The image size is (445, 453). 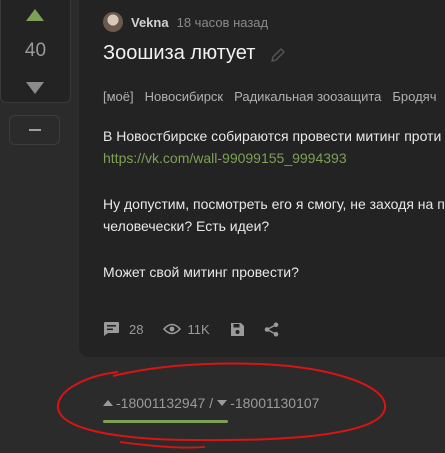 I want to click on share-button, so click(x=271, y=329).